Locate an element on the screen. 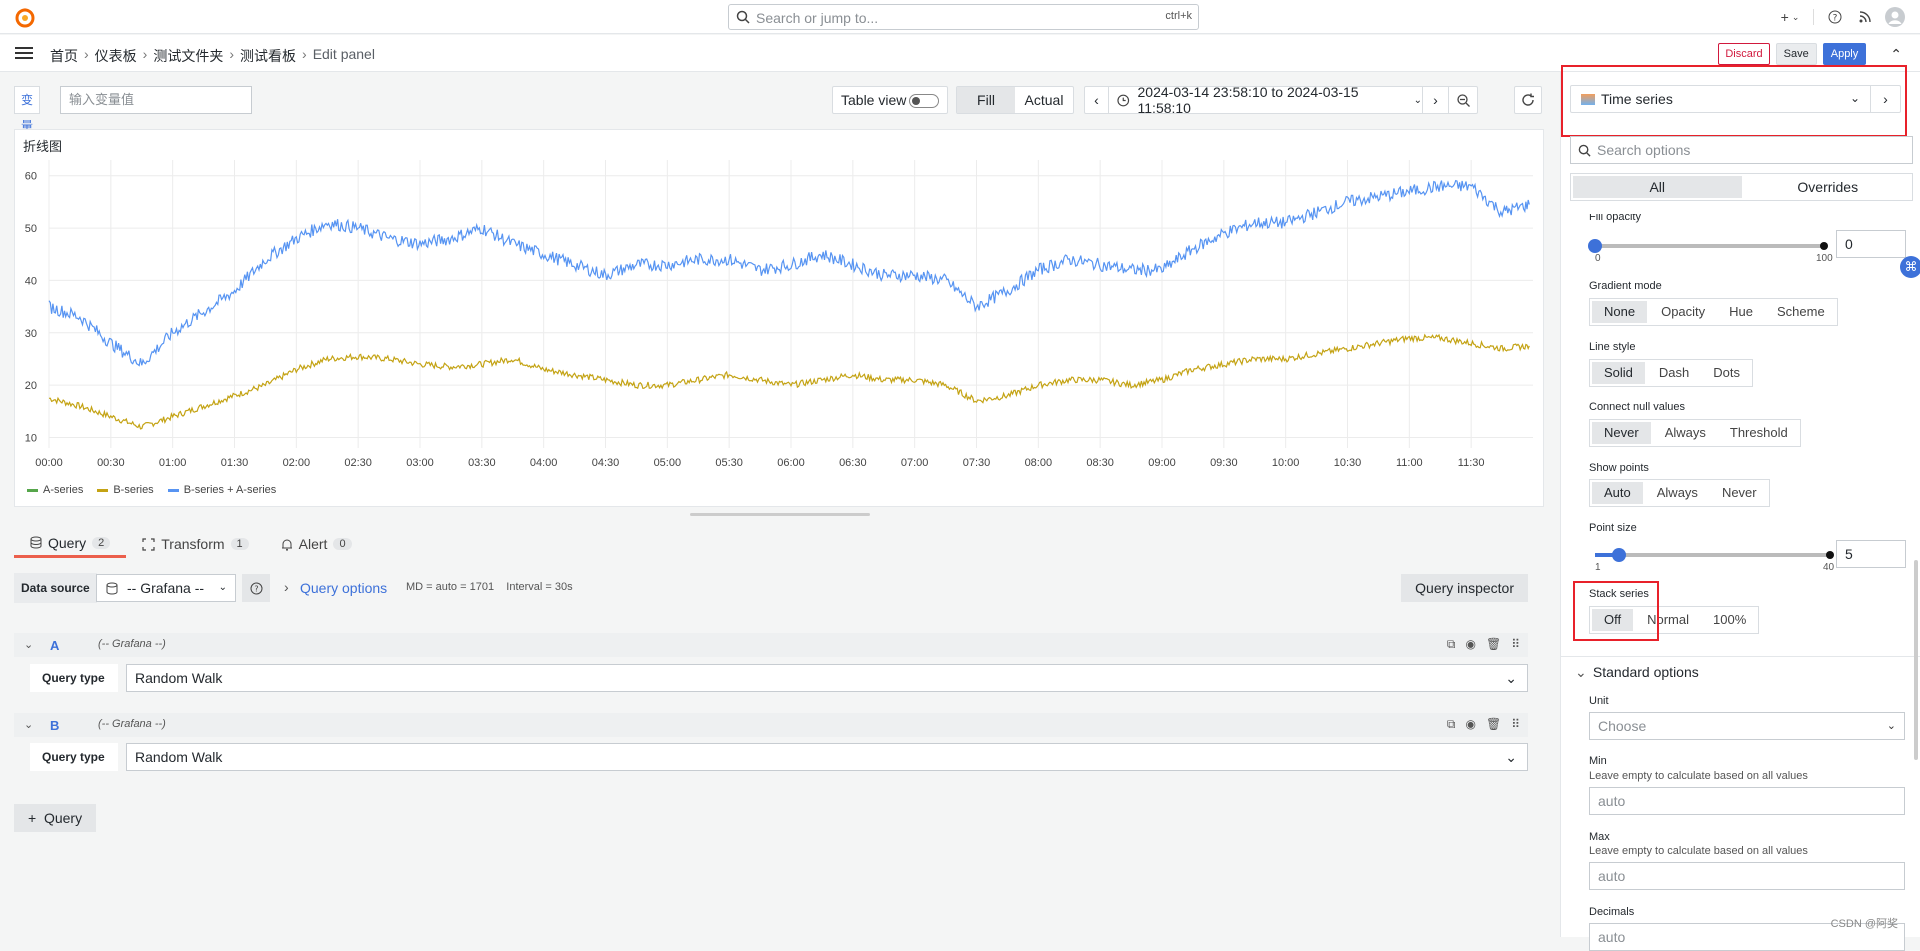 The height and width of the screenshot is (951, 1920). discard-button: Discard is located at coordinates (1744, 54).